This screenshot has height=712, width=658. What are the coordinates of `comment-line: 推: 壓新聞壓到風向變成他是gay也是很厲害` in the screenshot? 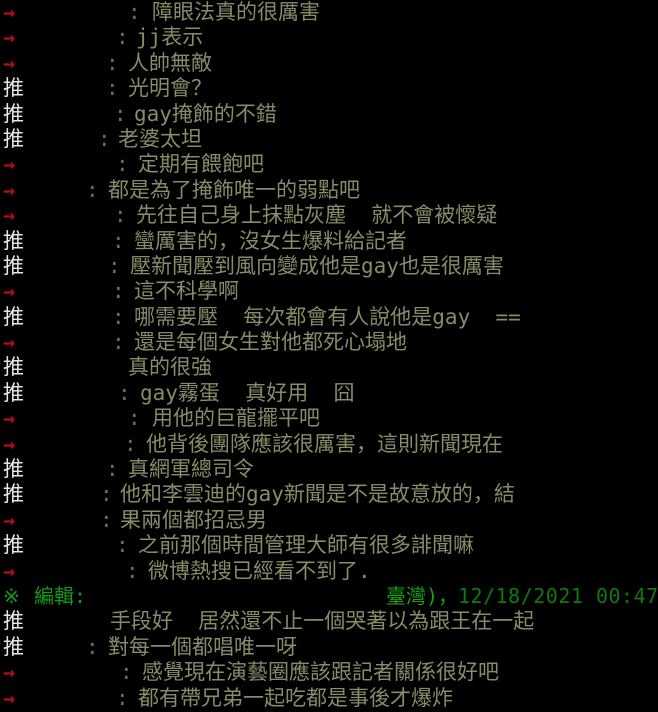 It's located at (329, 266).